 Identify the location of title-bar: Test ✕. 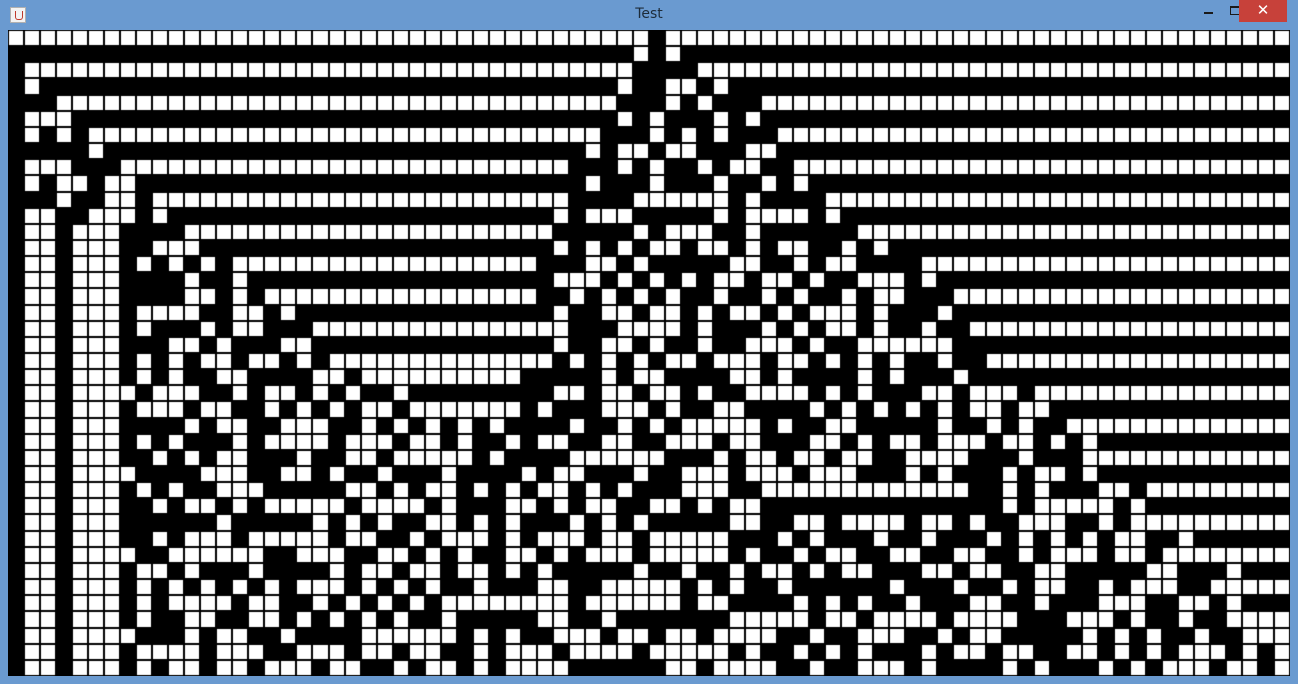
(649, 15).